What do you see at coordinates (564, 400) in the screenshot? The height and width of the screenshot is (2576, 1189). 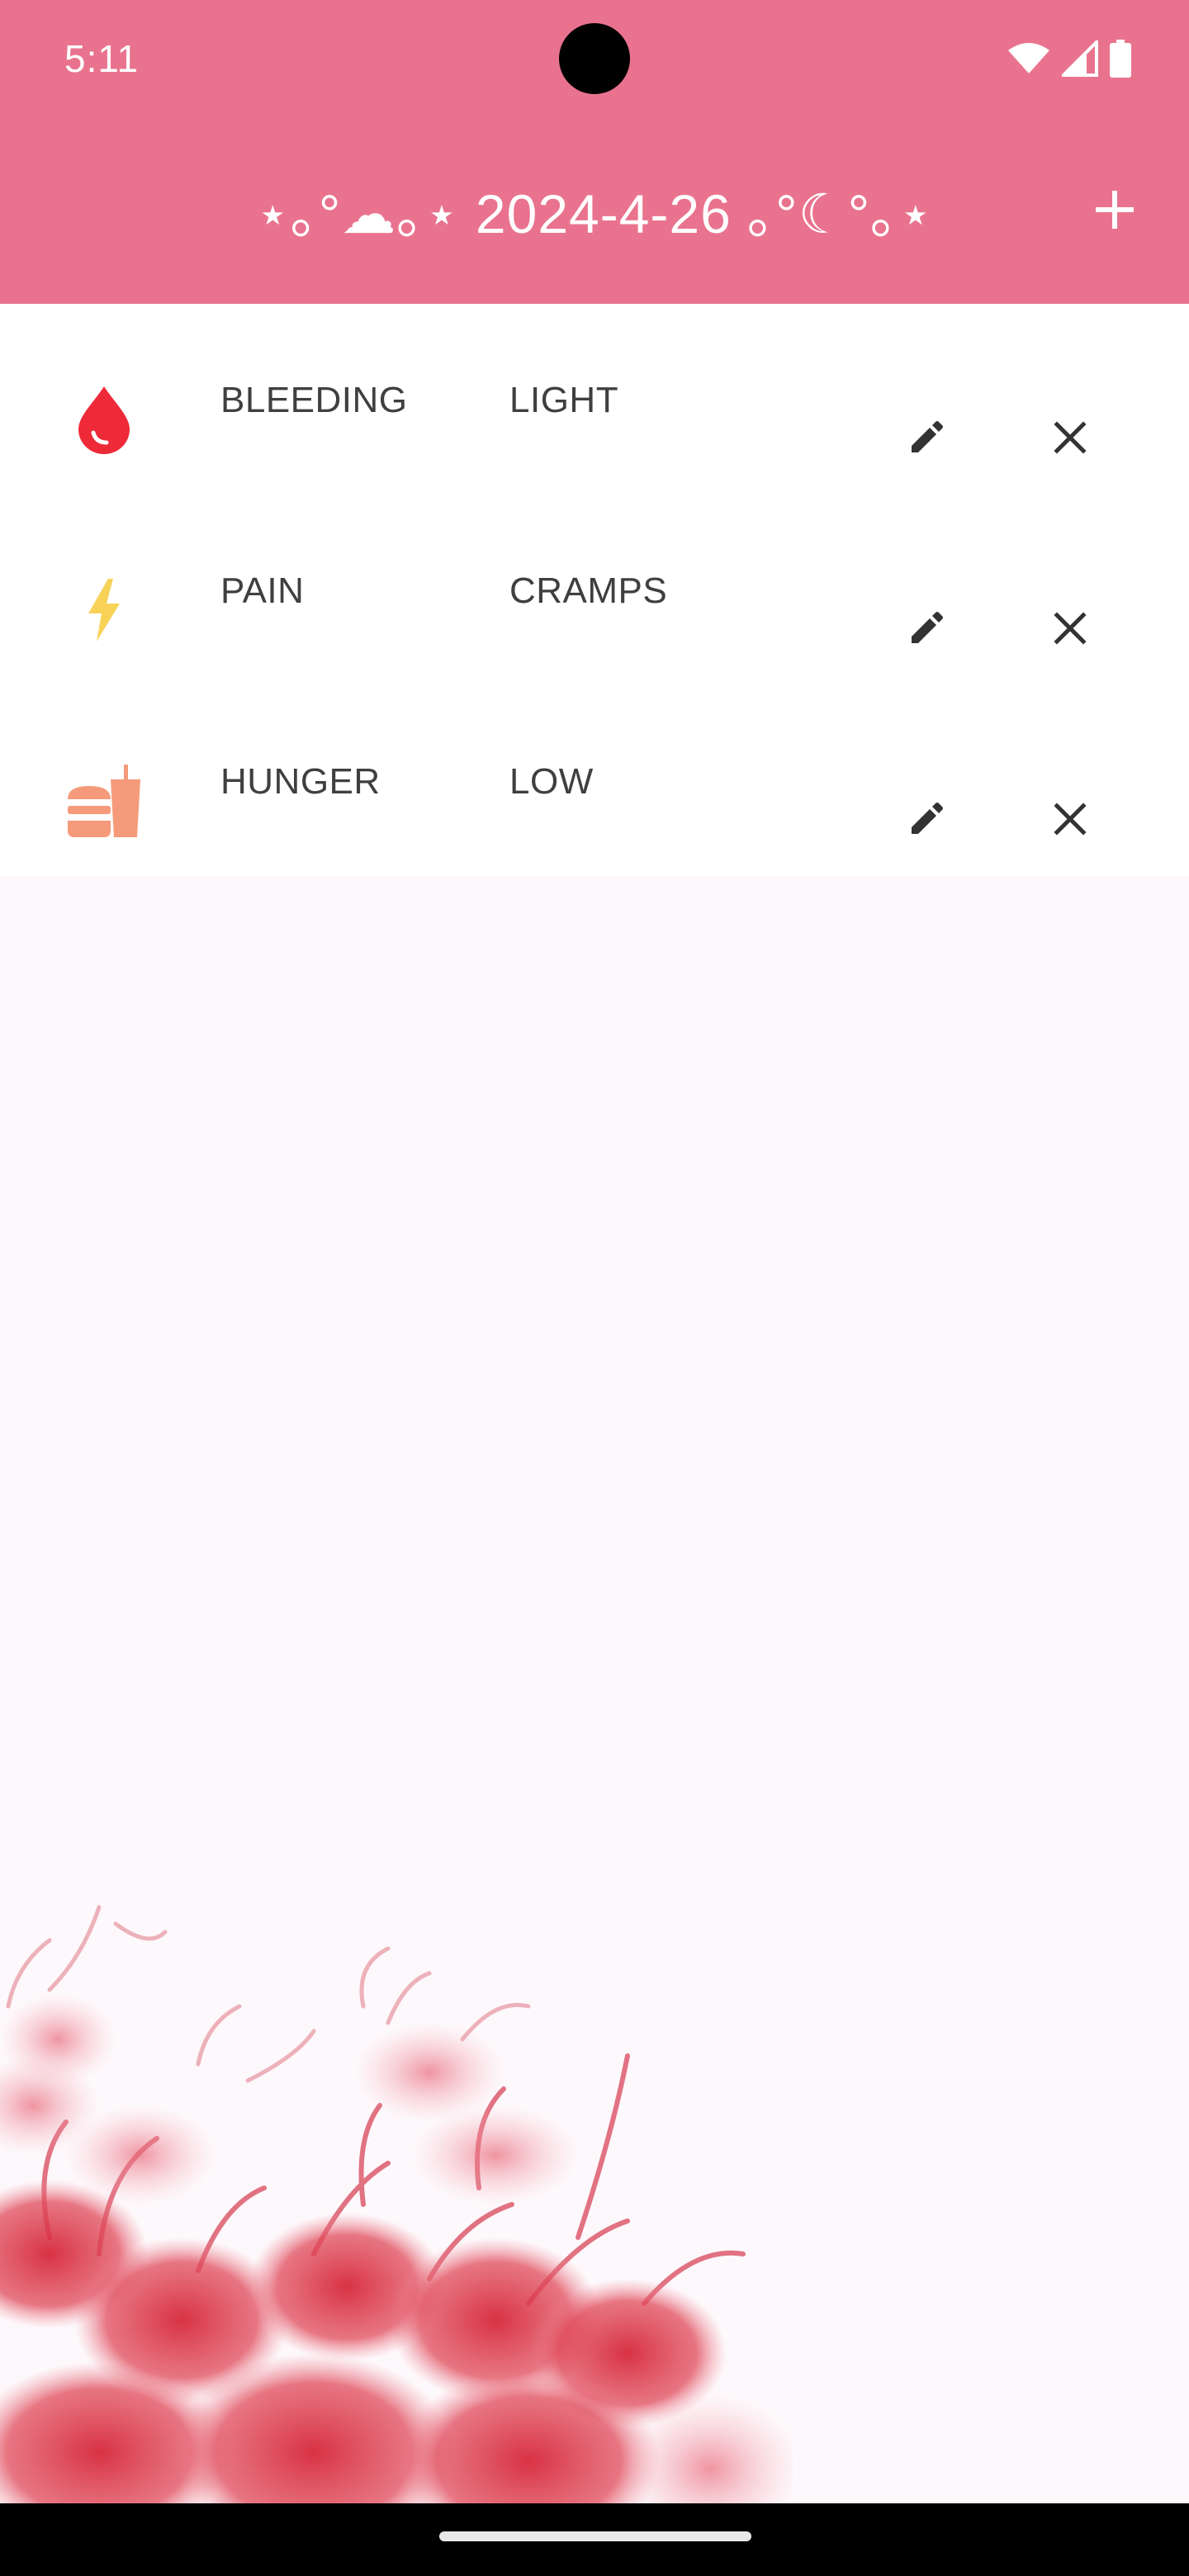 I see `entry-value: LIGHT` at bounding box center [564, 400].